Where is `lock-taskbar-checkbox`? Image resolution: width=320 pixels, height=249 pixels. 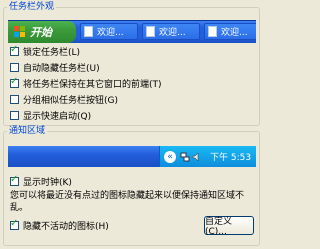 lock-taskbar-checkbox is located at coordinates (14, 50).